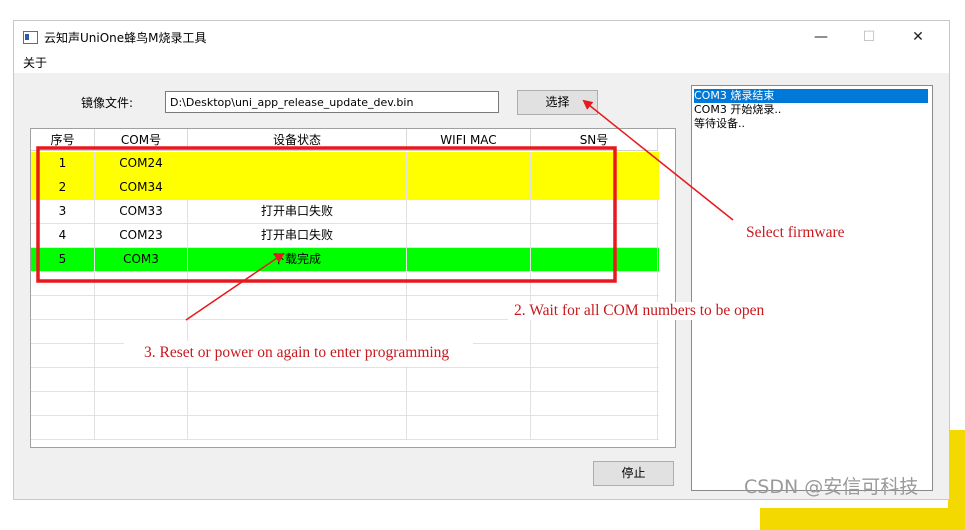  Describe the element at coordinates (795, 233) in the screenshot. I see `note-select-firmware: Select firmware` at that location.